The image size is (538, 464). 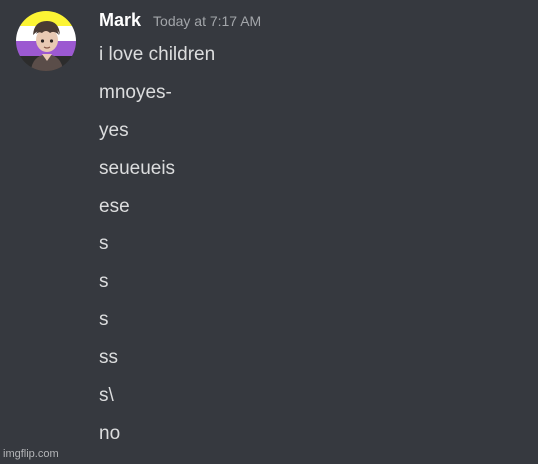 I want to click on message-line: ss, so click(x=108, y=357).